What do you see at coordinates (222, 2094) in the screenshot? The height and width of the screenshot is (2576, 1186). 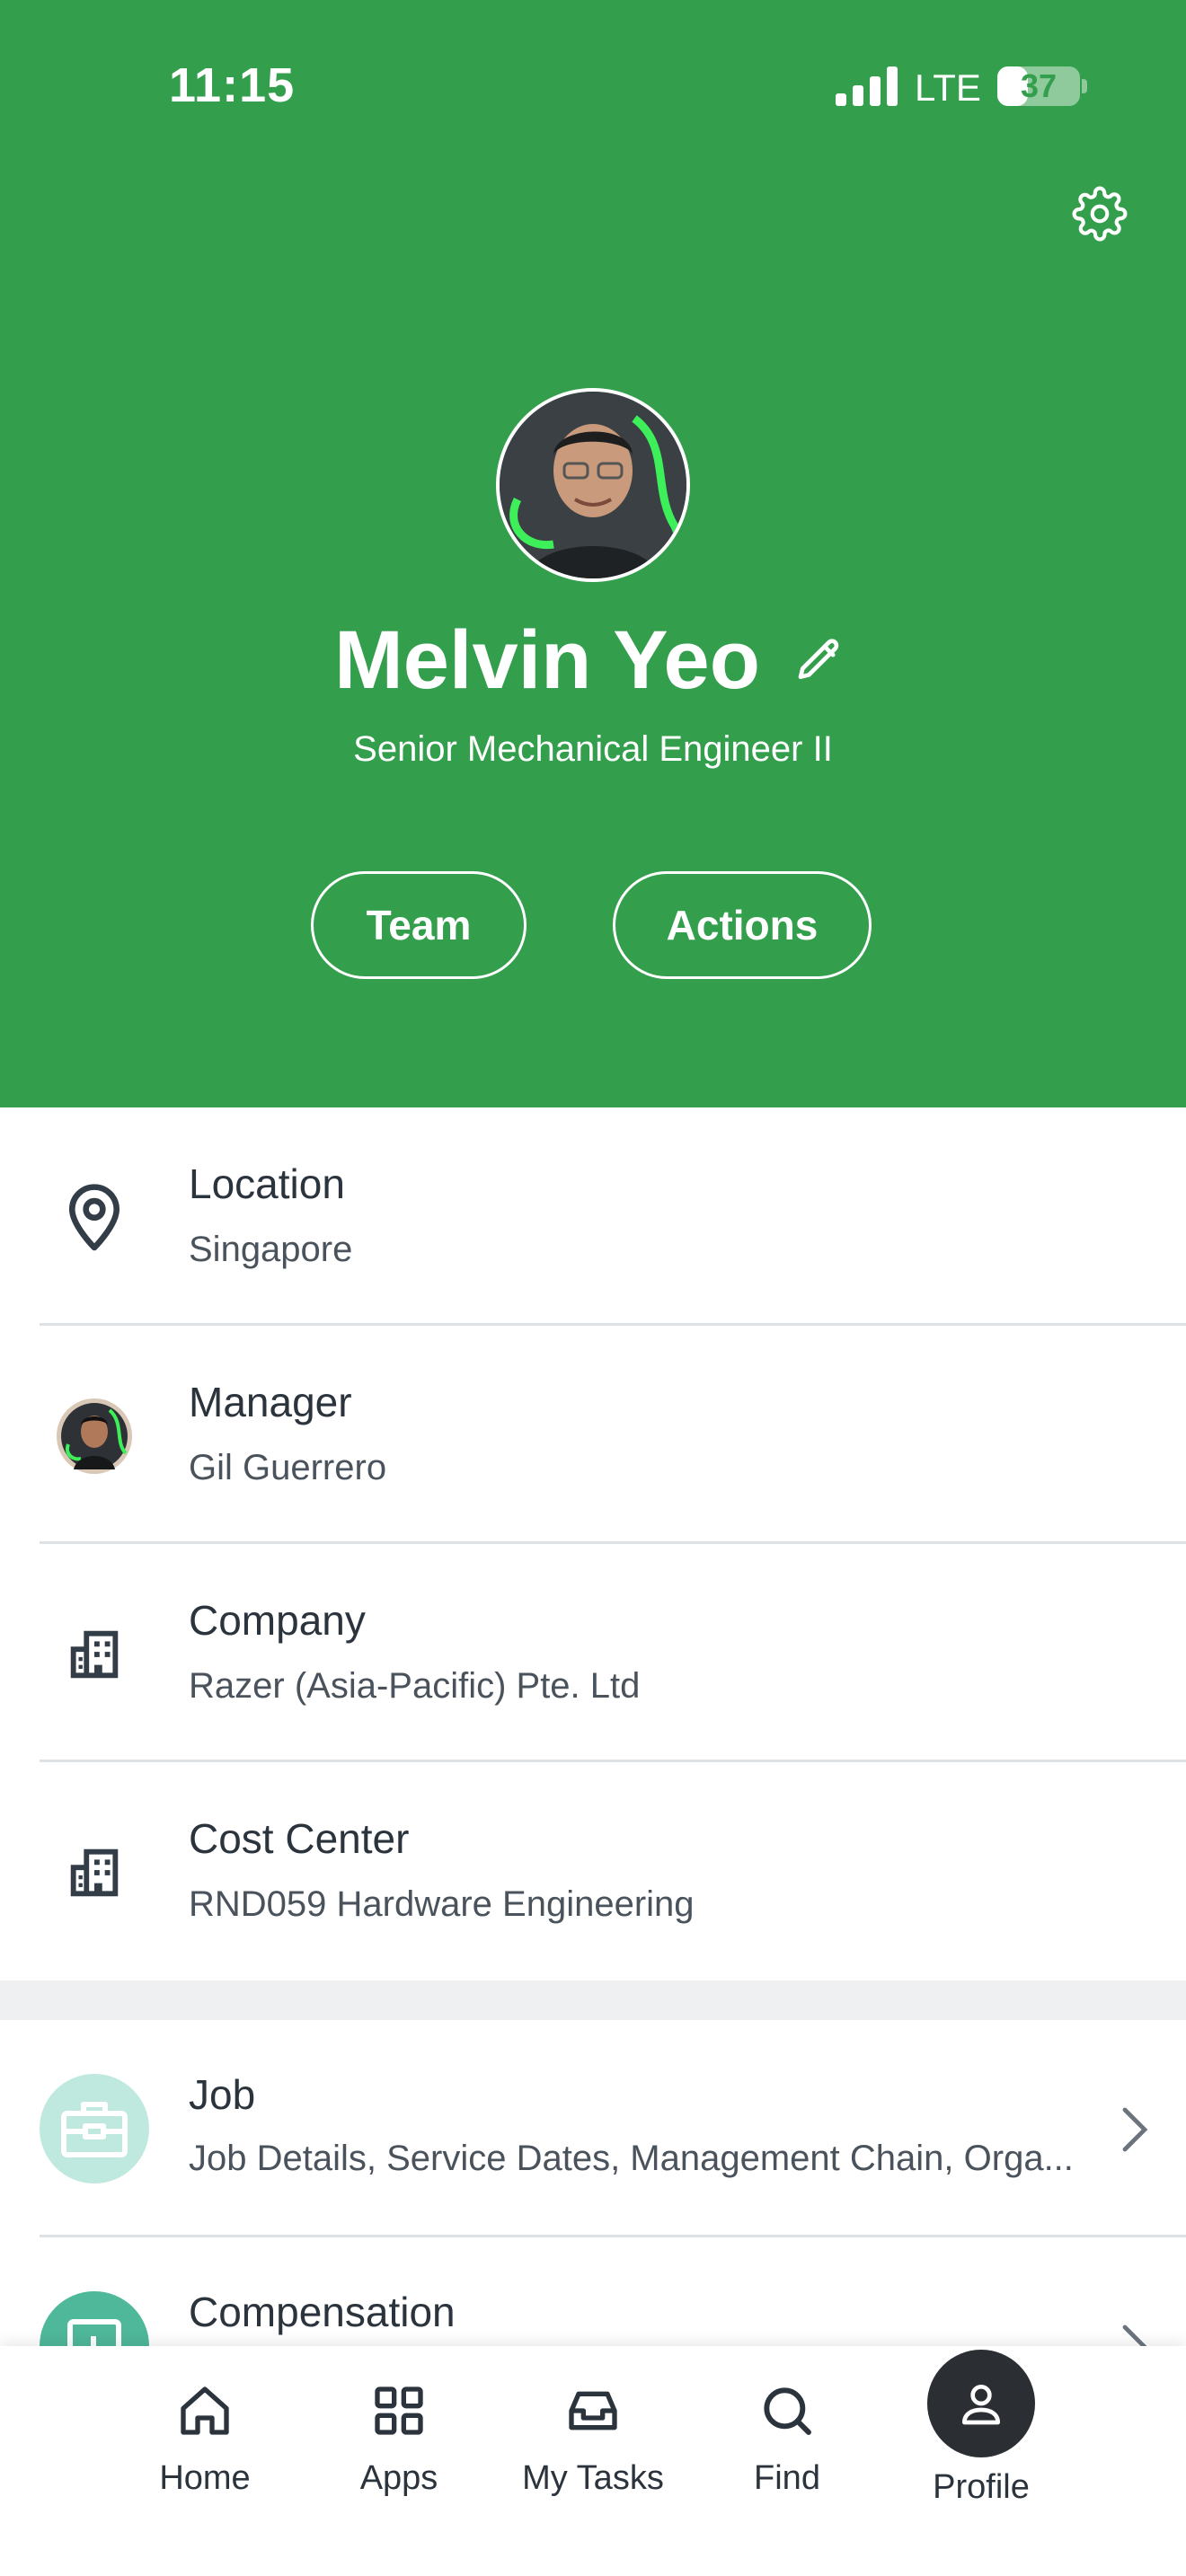 I see `section-label: Job` at bounding box center [222, 2094].